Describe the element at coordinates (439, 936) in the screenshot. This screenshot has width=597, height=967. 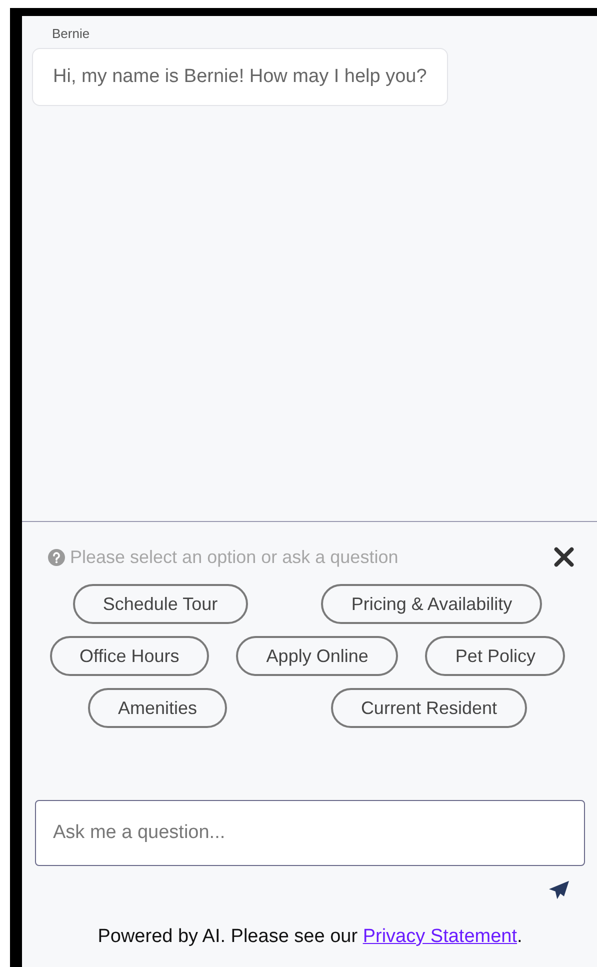
I see `privacy-link: Privacy Statement` at that location.